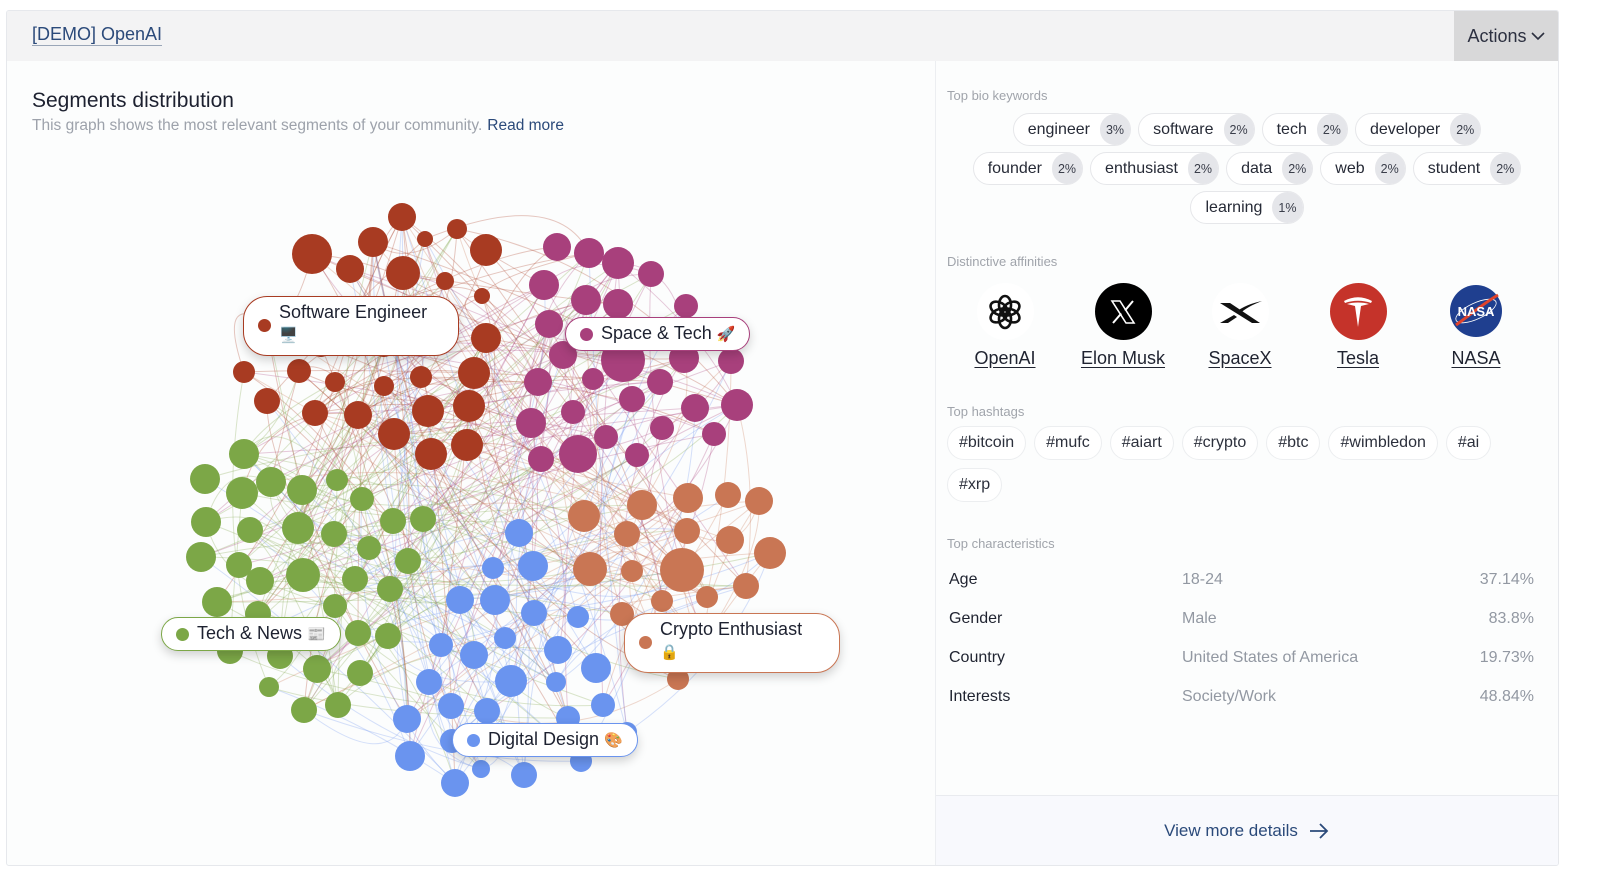 This screenshot has height=892, width=1600. I want to click on actions-button: Actions, so click(1506, 36).